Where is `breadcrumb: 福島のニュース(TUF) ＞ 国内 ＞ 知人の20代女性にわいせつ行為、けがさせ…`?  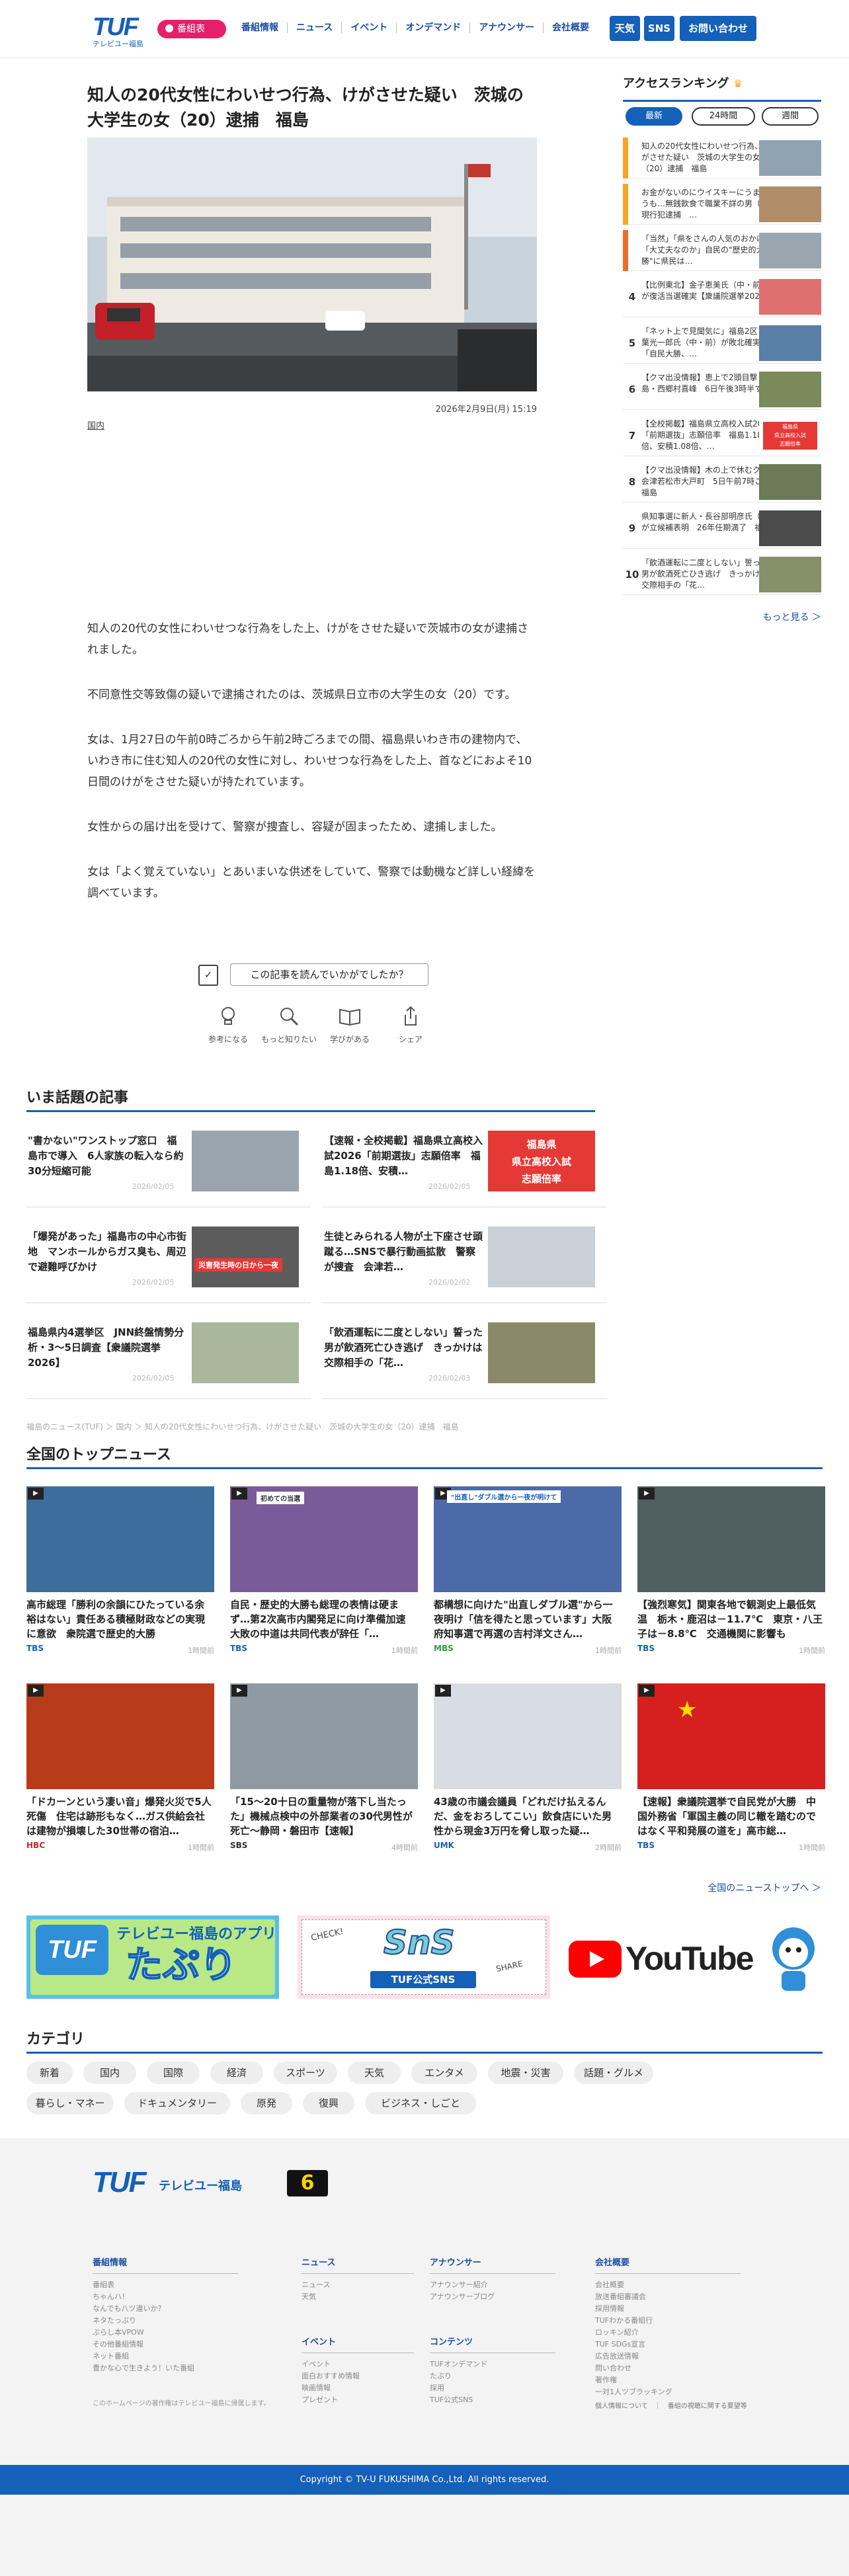 breadcrumb: 福島のニュース(TUF) ＞ 国内 ＞ 知人の20代女性にわいせつ行為、けがさせ… is located at coordinates (423, 1427).